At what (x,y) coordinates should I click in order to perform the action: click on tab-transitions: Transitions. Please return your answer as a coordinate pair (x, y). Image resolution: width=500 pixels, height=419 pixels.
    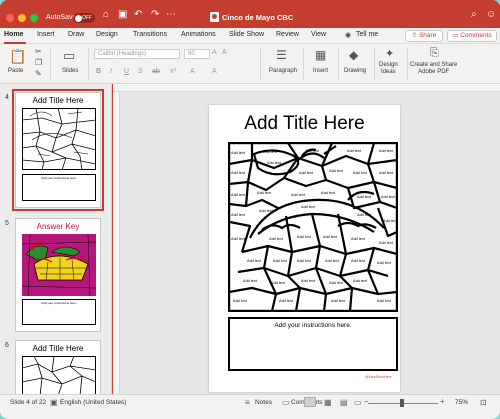
    Looking at the image, I should click on (150, 34).